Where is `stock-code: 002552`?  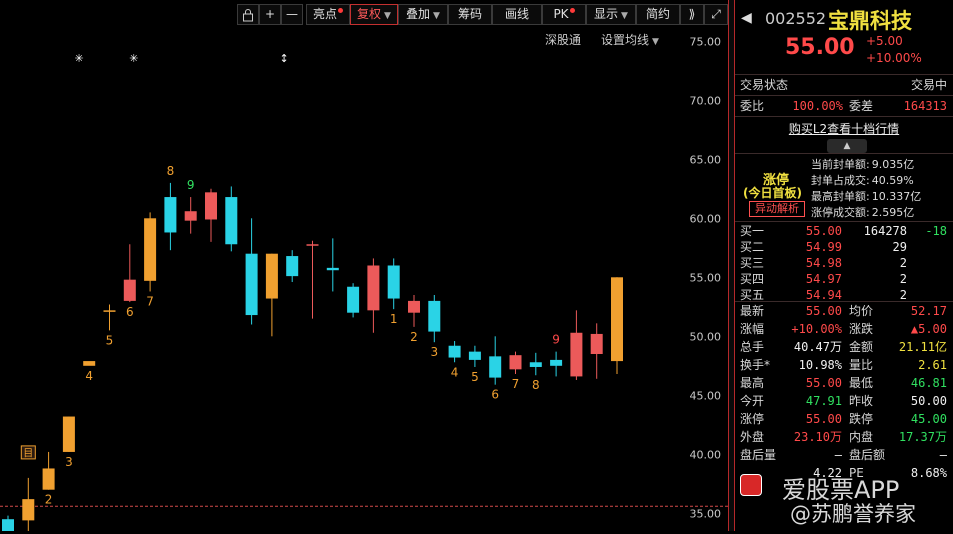 stock-code: 002552 is located at coordinates (796, 18).